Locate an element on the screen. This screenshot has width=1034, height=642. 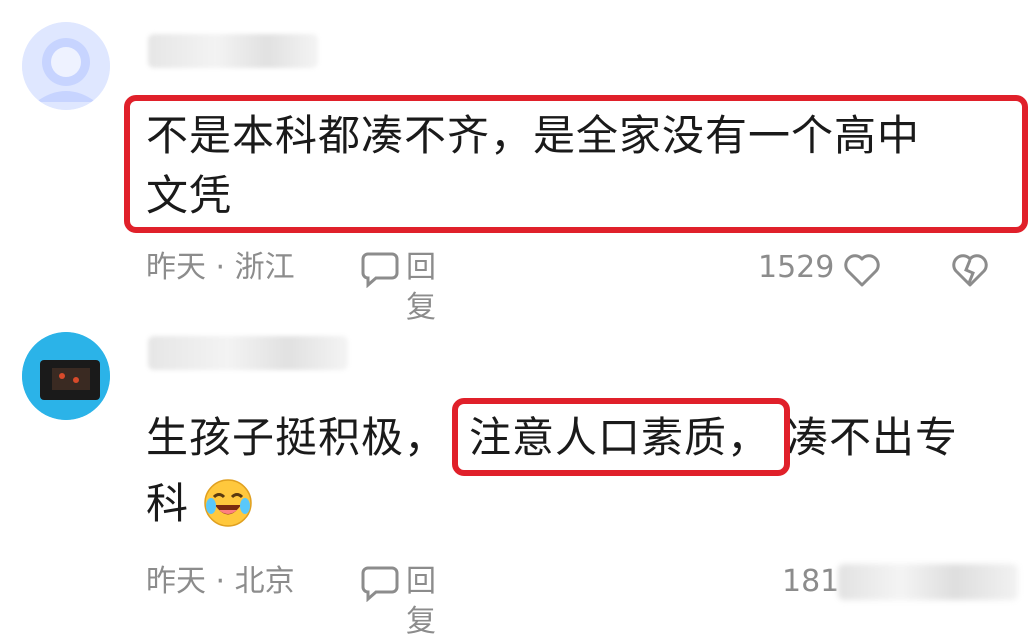
broken-heart-icon is located at coordinates (970, 270).